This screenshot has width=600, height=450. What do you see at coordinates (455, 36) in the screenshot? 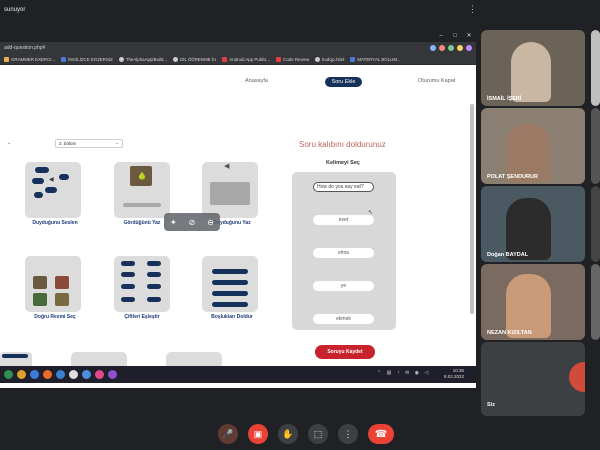
I see `maximize-icon: □` at bounding box center [455, 36].